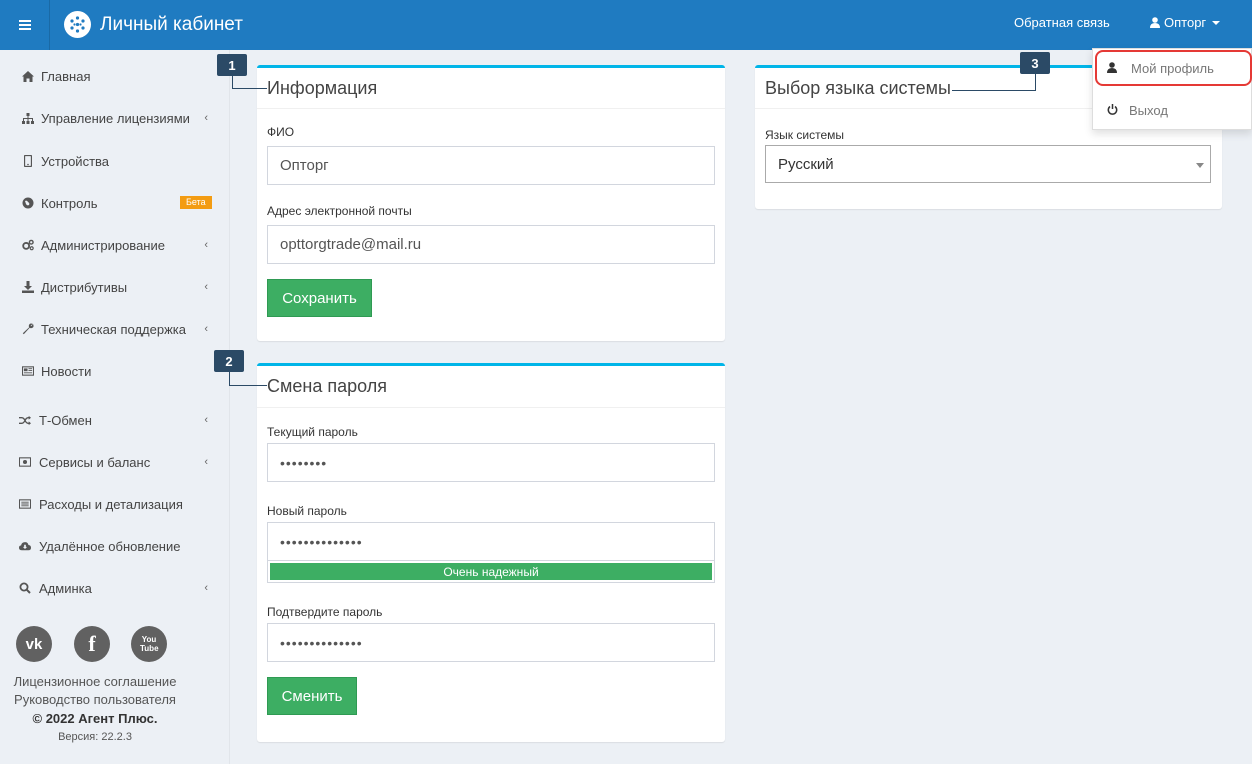  I want to click on license-link: Лицензионное соглашение, so click(95, 681).